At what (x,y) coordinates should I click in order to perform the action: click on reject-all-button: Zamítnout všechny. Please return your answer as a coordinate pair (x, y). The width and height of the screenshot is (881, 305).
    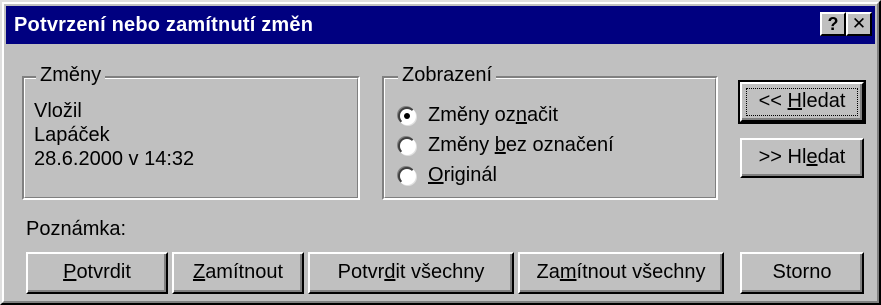
    Looking at the image, I should click on (621, 273).